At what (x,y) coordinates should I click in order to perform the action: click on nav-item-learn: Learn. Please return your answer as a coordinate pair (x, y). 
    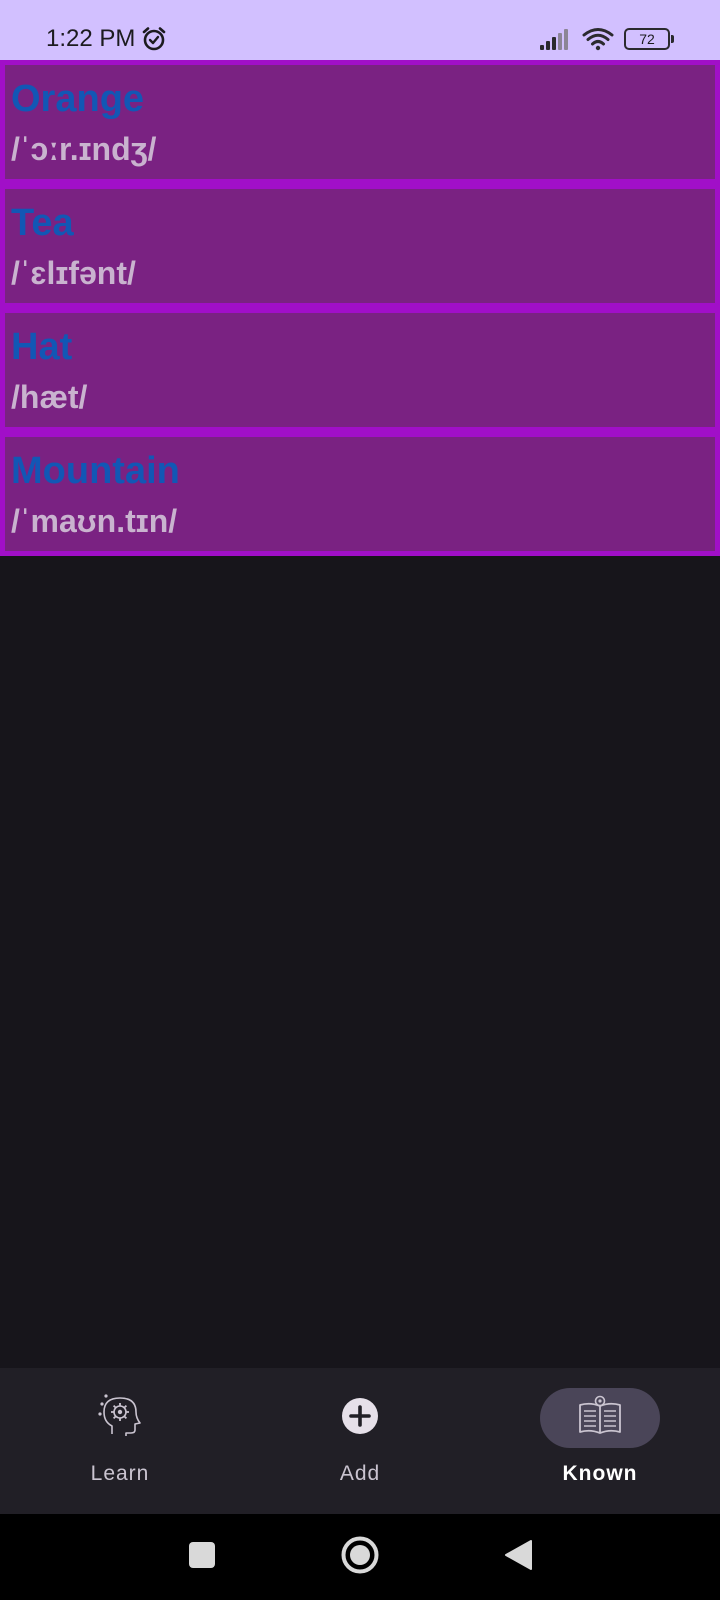
    Looking at the image, I should click on (120, 1441).